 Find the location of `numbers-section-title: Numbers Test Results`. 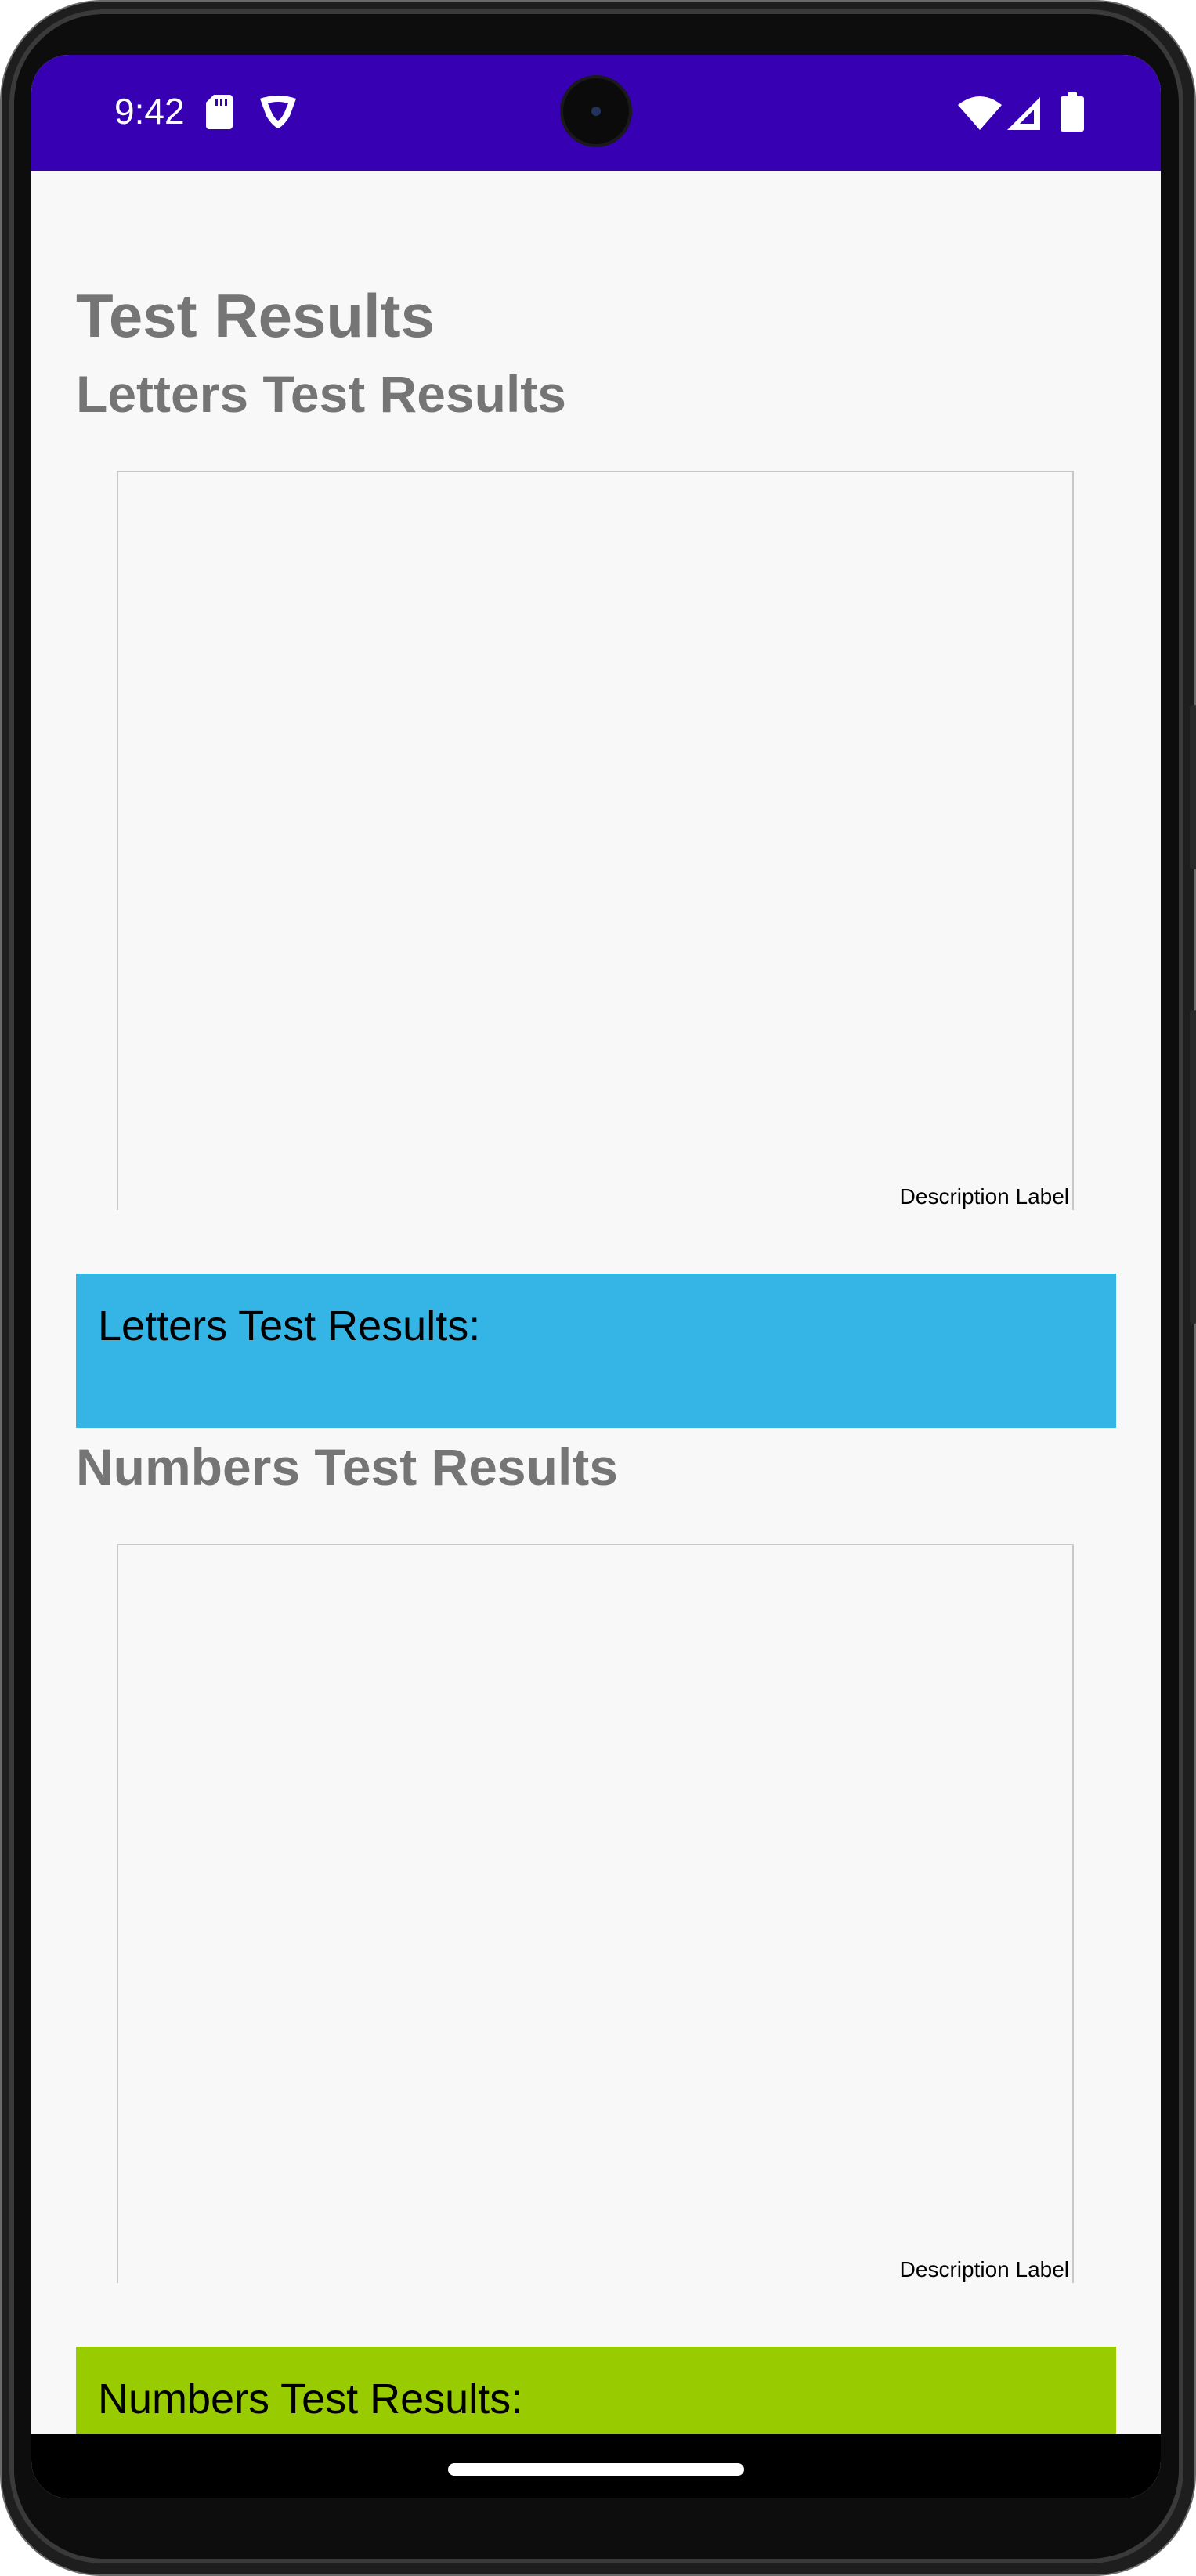

numbers-section-title: Numbers Test Results is located at coordinates (347, 1467).